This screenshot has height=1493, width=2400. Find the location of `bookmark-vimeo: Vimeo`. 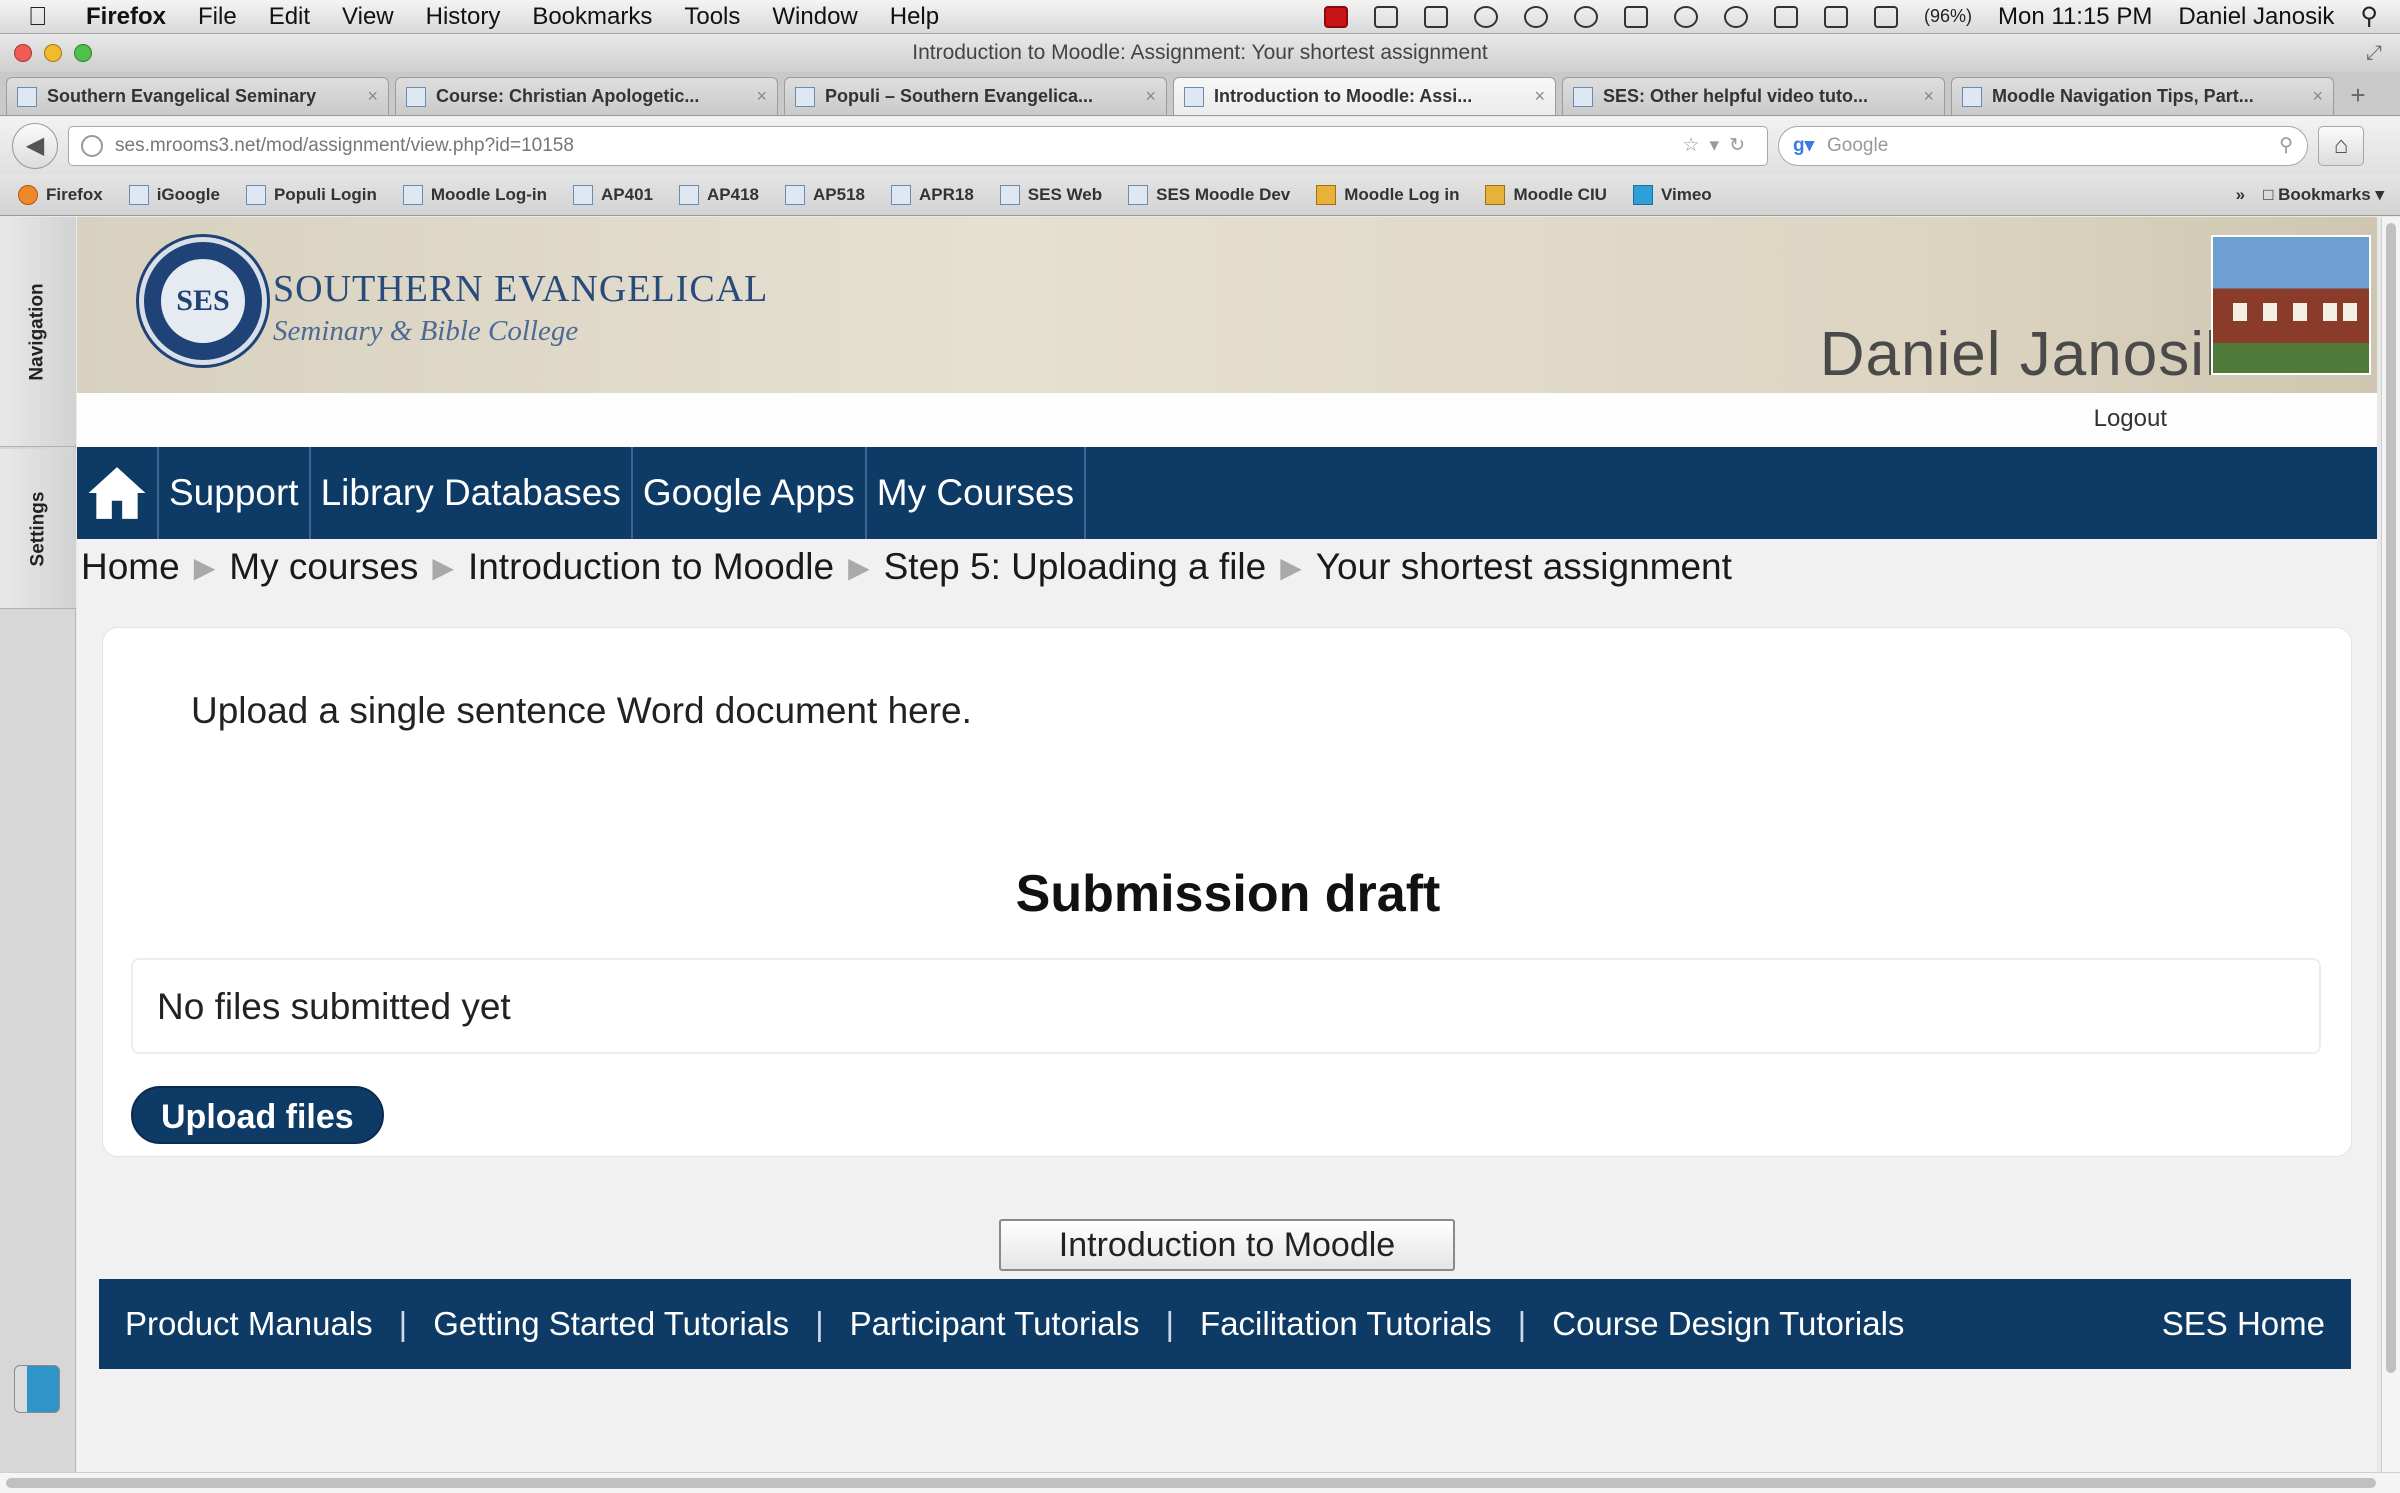

bookmark-vimeo: Vimeo is located at coordinates (1672, 194).